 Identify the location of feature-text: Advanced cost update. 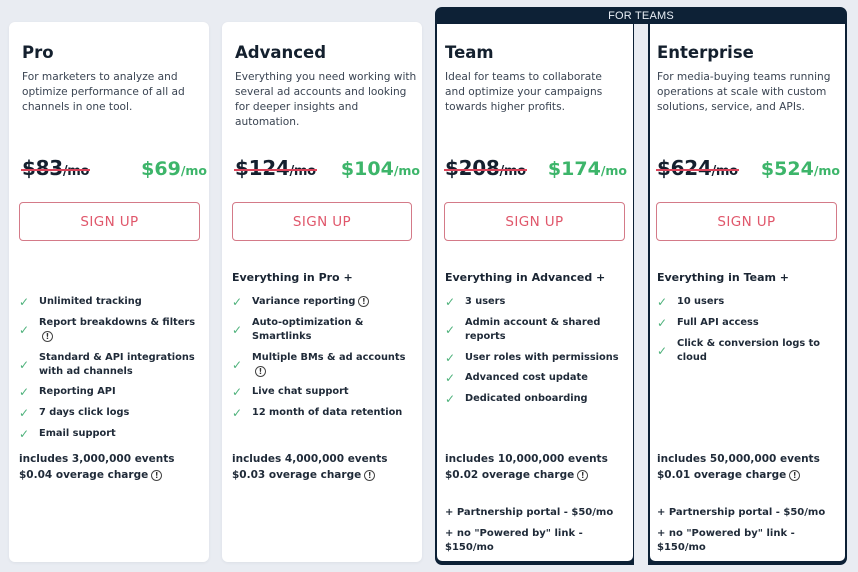
(526, 378).